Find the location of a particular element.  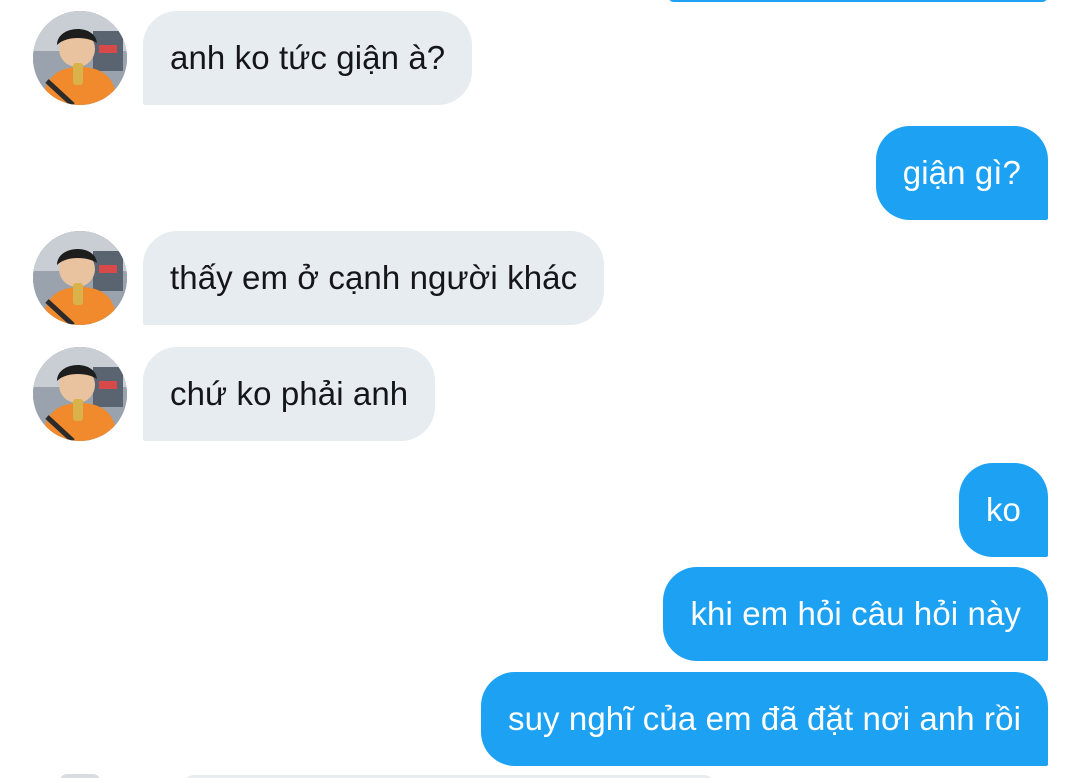

outgoing-message-bubble: ko is located at coordinates (1003, 510).